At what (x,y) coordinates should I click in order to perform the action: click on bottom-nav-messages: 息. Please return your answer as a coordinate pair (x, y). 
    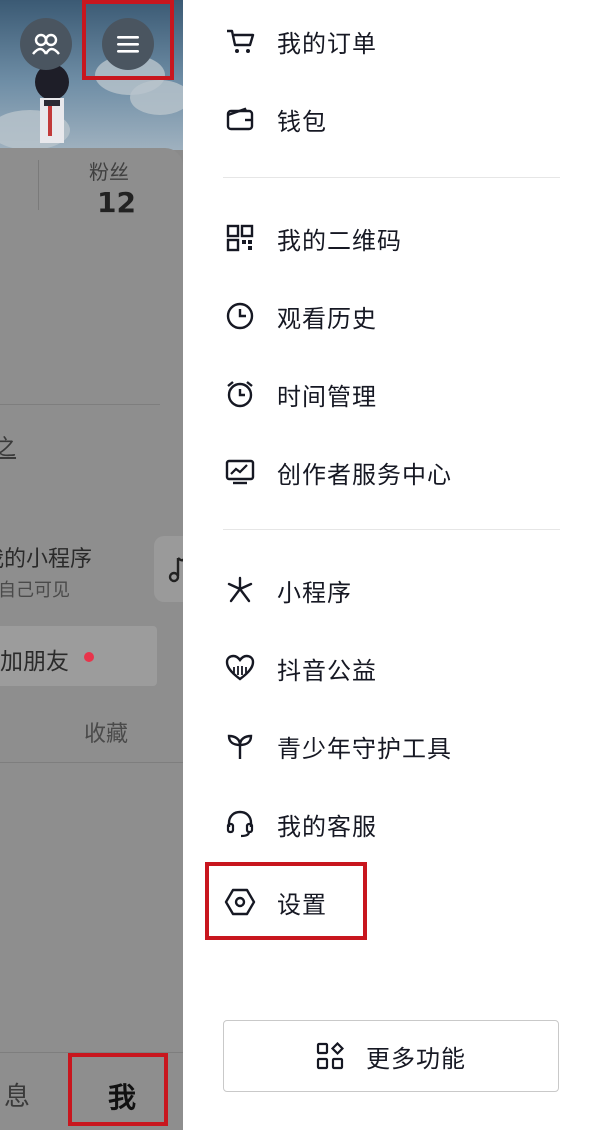
    Looking at the image, I should click on (17, 1094).